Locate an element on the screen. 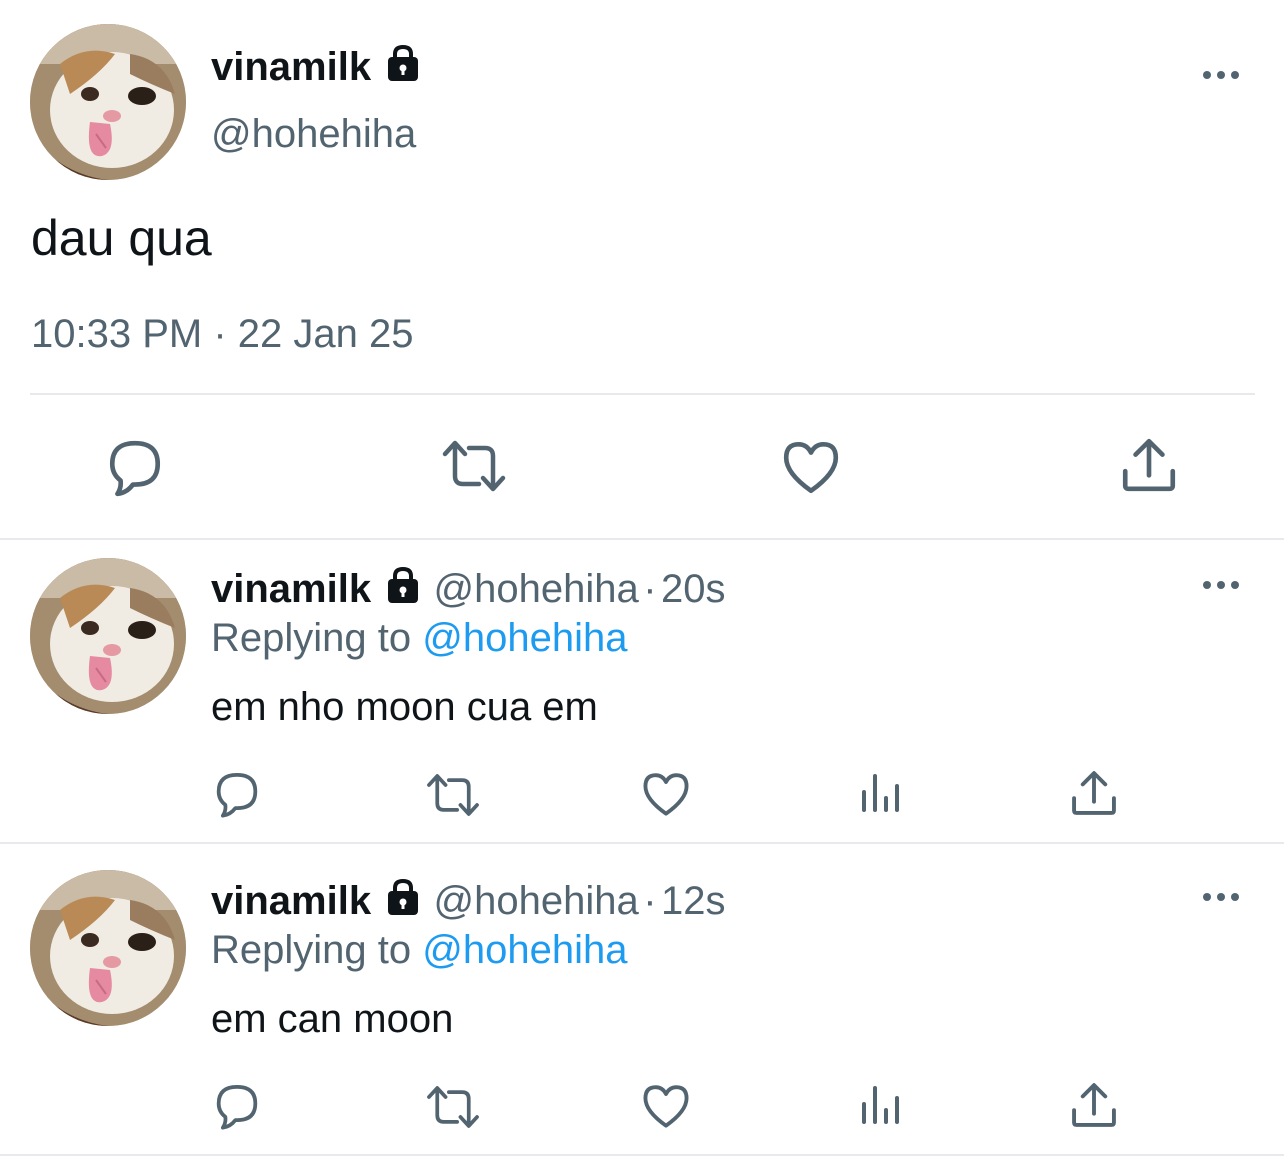 This screenshot has height=1158, width=1284. author-line: vinamilk is located at coordinates (317, 71).